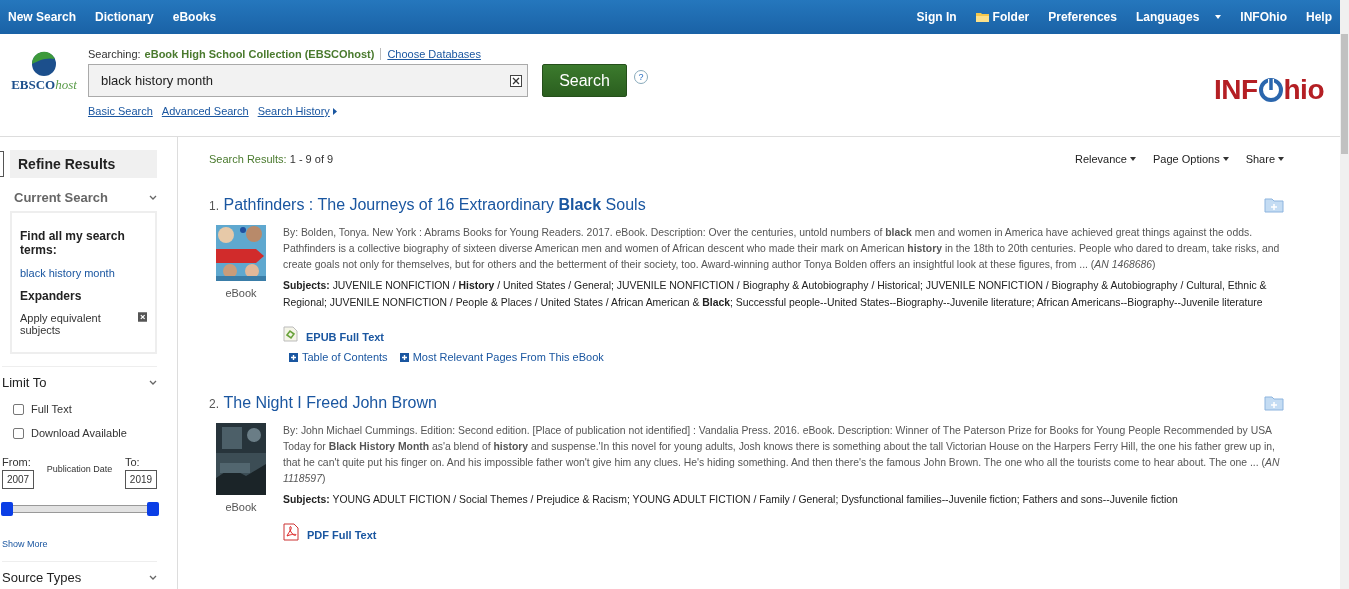  I want to click on ebook-icon, so click(290, 334).